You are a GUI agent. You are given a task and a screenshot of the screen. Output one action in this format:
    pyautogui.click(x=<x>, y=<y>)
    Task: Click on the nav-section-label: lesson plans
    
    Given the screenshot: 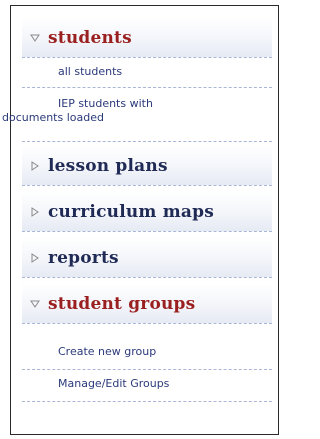 What is the action you would take?
    pyautogui.click(x=108, y=165)
    